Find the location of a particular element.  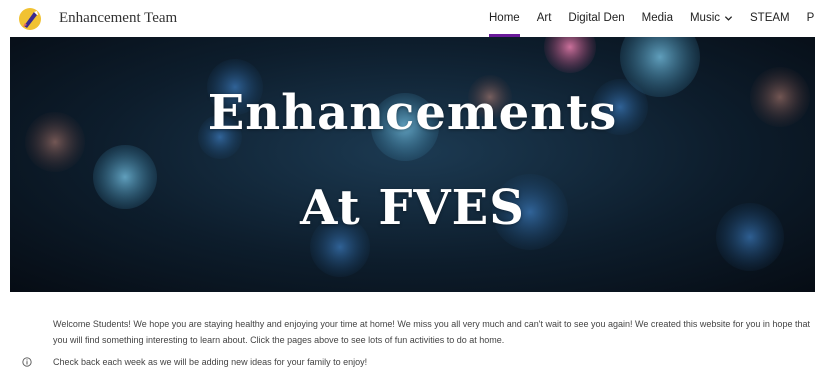

chevron-down-icon is located at coordinates (728, 18).